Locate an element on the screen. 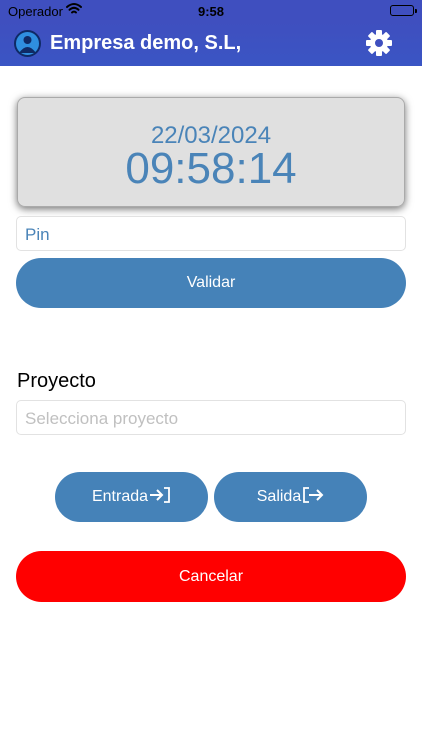 The height and width of the screenshot is (750, 422). sign-in-icon is located at coordinates (159, 497).